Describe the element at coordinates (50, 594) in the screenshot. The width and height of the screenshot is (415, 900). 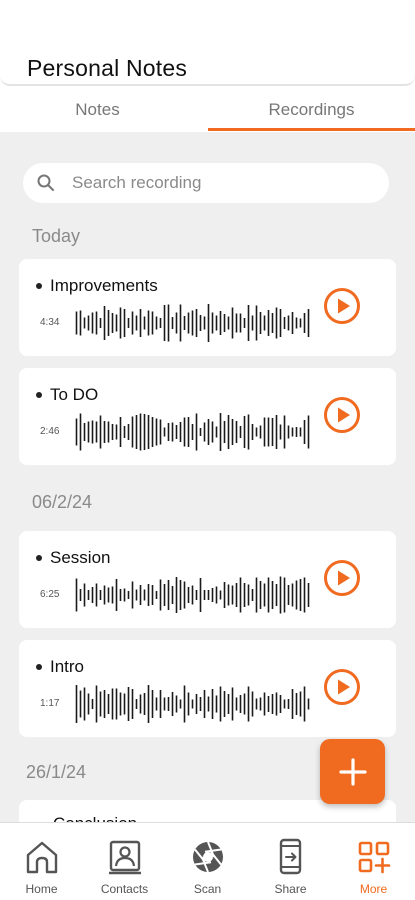
I see `recording-duration: 6:25` at that location.